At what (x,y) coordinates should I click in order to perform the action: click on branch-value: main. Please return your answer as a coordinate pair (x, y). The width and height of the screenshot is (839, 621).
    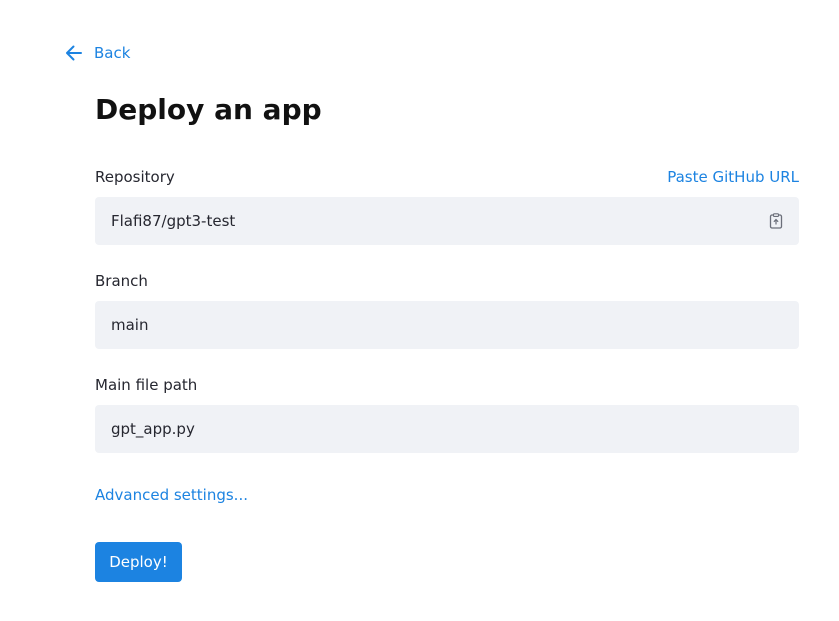
    Looking at the image, I should click on (130, 325).